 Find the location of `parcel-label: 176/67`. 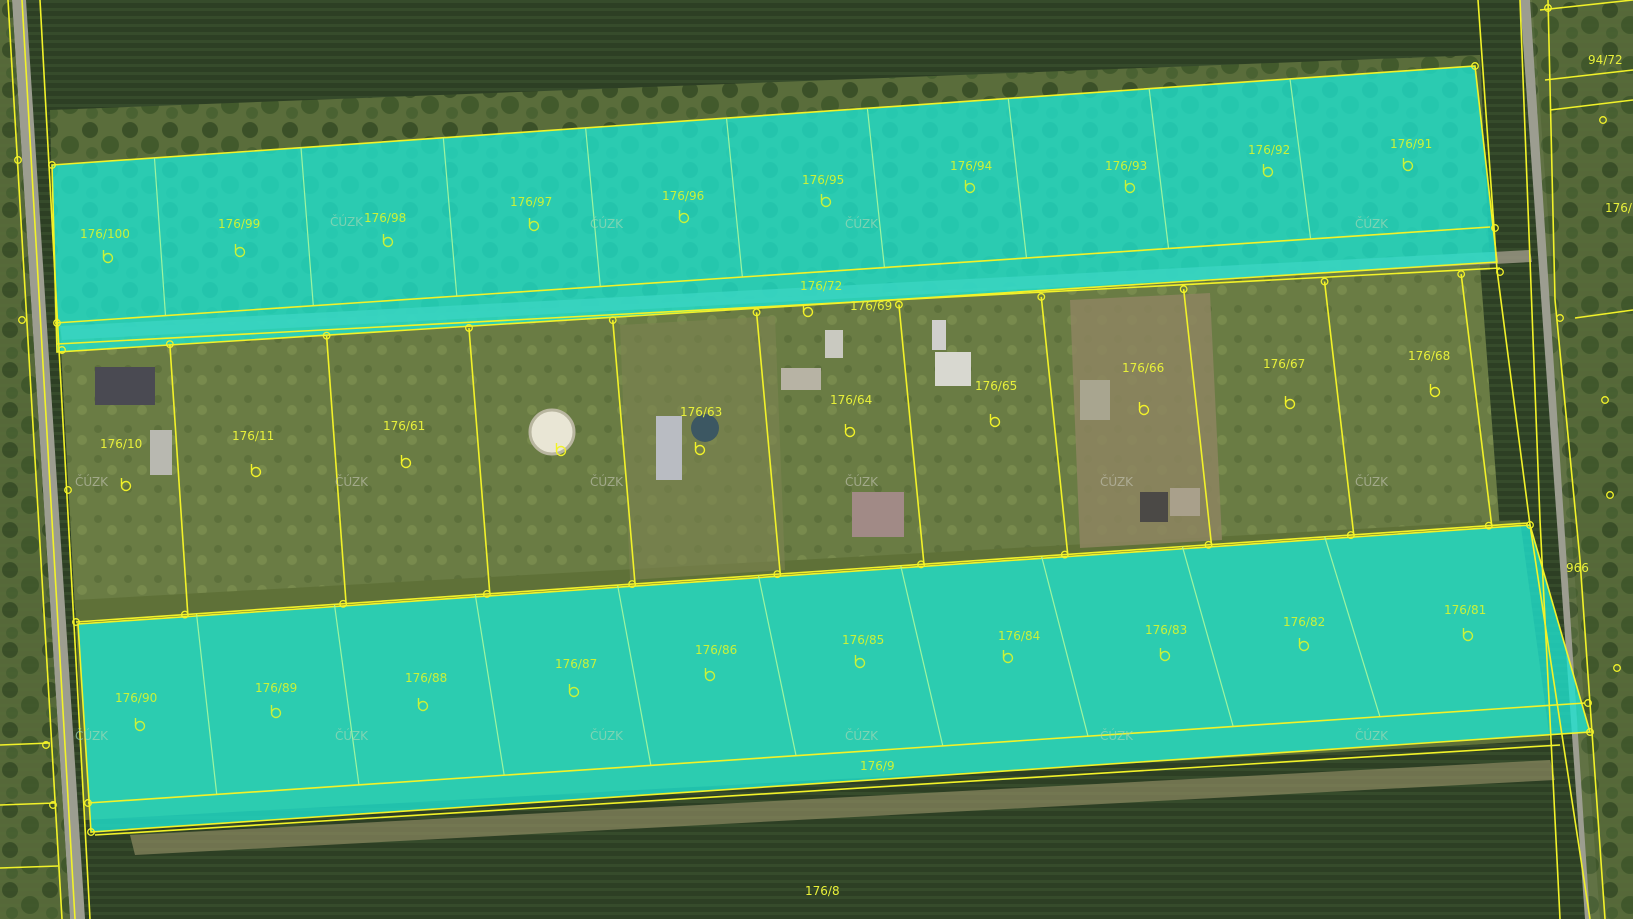

parcel-label: 176/67 is located at coordinates (1284, 364).